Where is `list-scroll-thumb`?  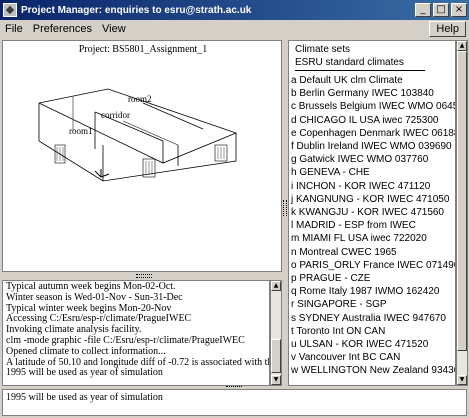
list-scroll-thumb is located at coordinates (462, 201).